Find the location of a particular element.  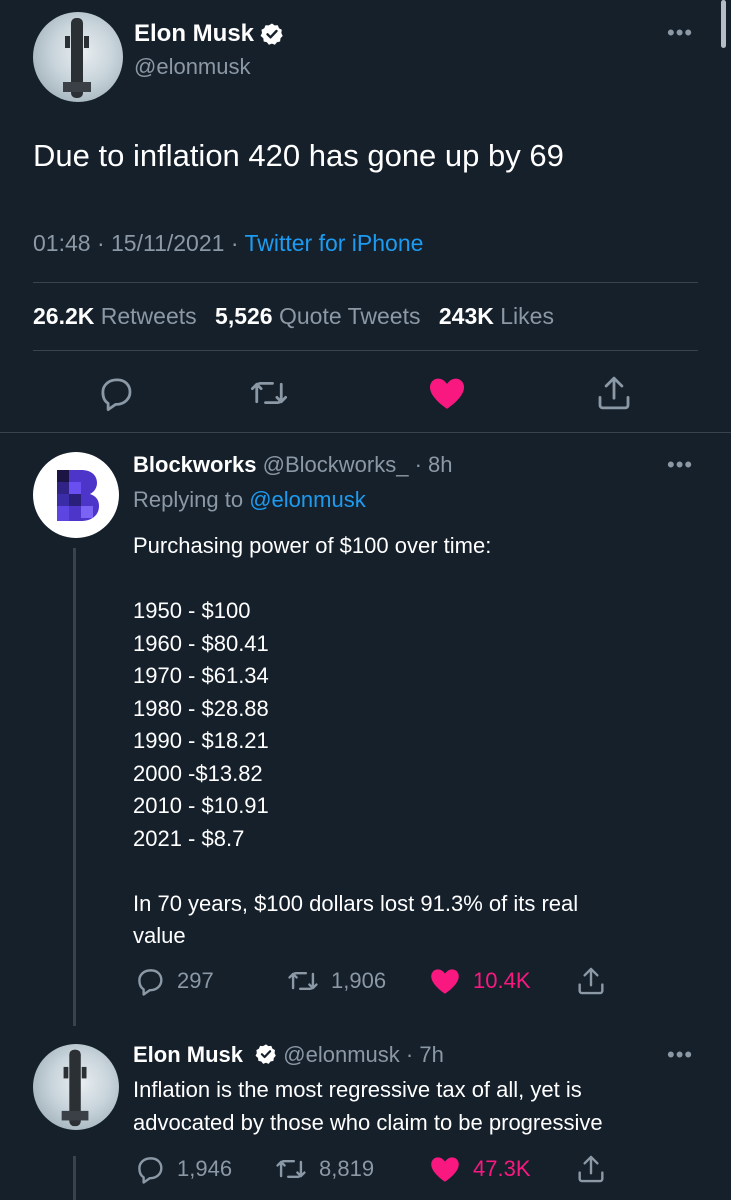

like-button is located at coordinates (447, 395).